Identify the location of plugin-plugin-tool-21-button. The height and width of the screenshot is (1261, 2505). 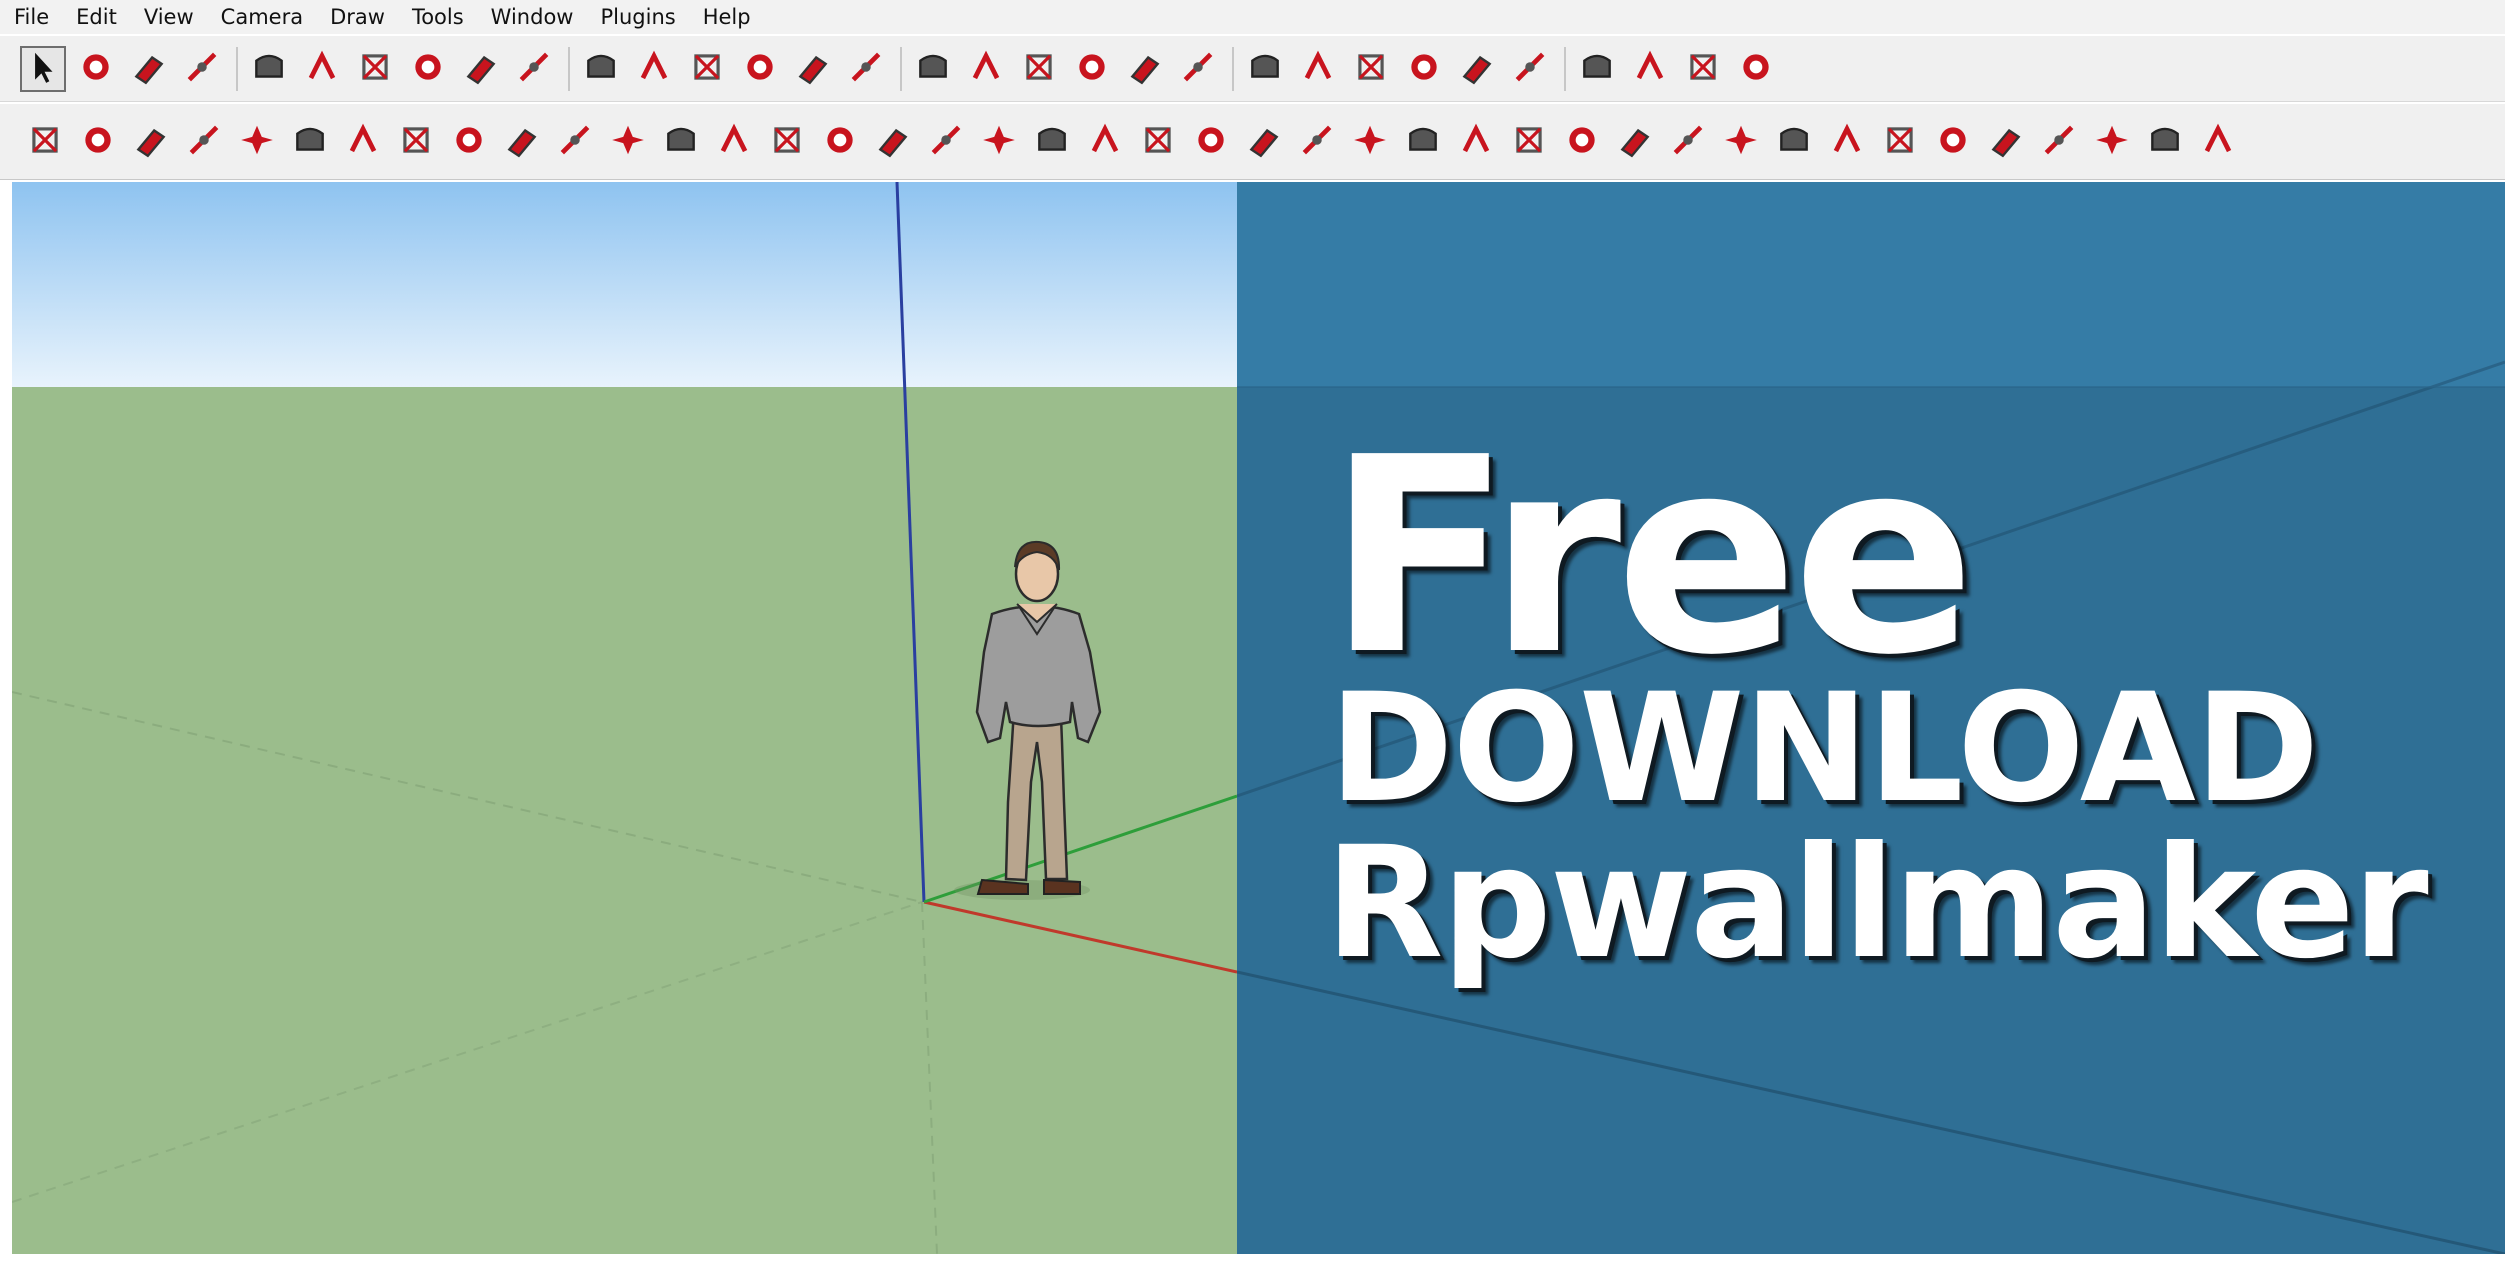
(1105, 142).